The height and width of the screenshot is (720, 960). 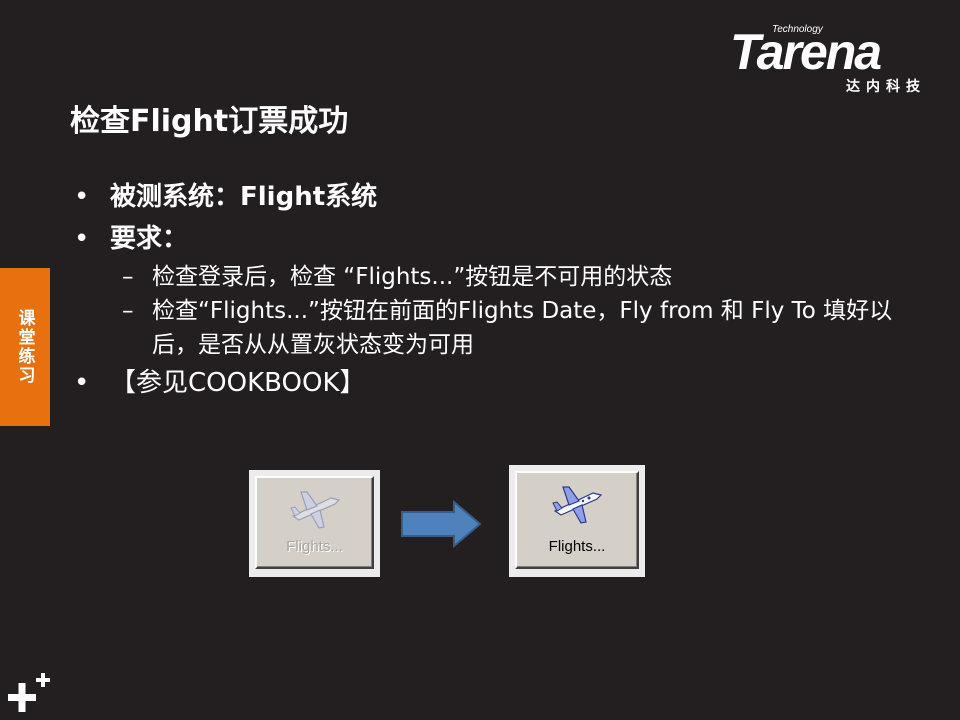 What do you see at coordinates (500, 197) in the screenshot?
I see `bullet-system: 被测系统：Flight系统` at bounding box center [500, 197].